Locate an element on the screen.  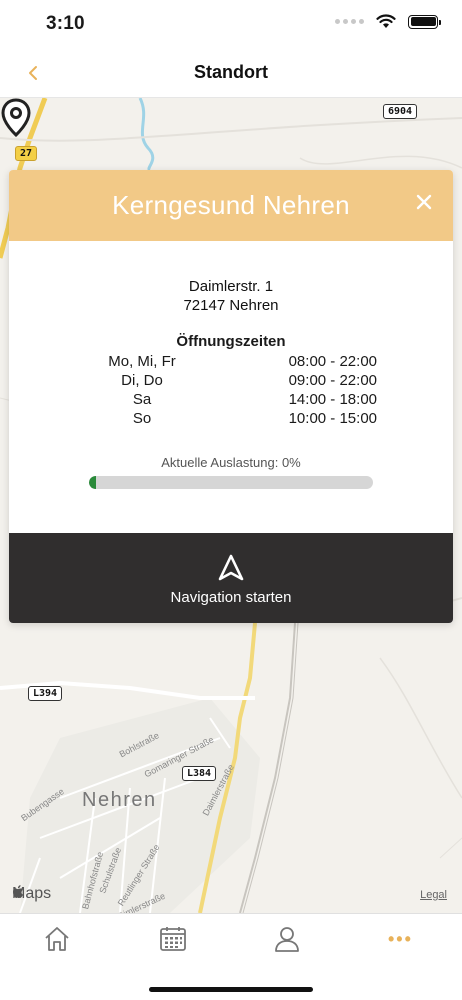
maps-attribution: Maps is located at coordinates (31, 894).